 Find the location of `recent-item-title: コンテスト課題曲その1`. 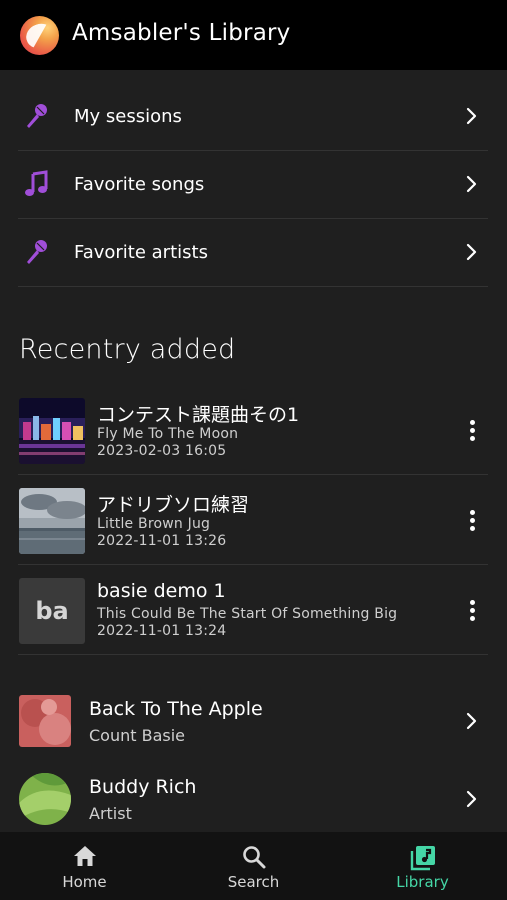

recent-item-title: コンテスト課題曲その1 is located at coordinates (198, 415).